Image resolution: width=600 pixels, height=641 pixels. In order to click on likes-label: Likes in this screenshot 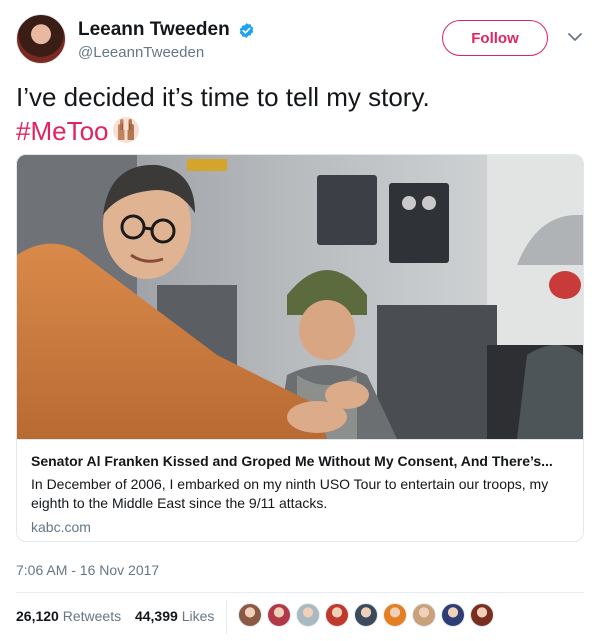, I will do `click(198, 616)`.